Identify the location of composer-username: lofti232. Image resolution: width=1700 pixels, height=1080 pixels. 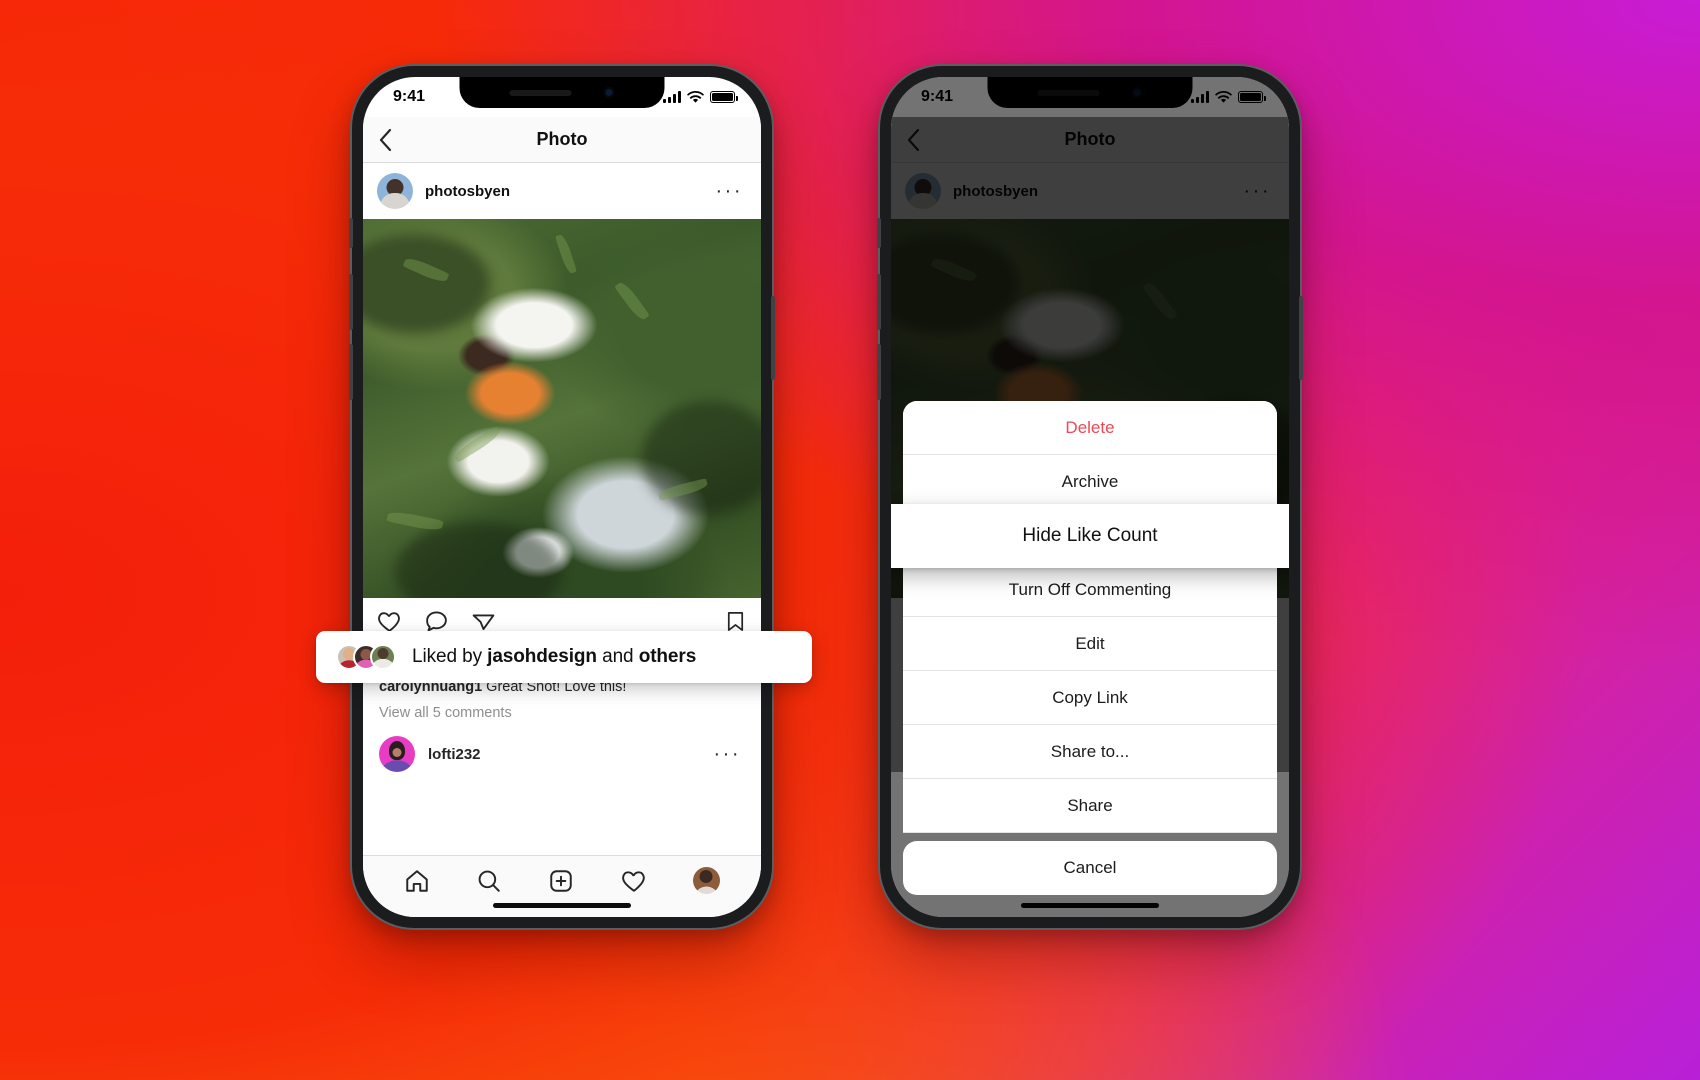
(564, 754).